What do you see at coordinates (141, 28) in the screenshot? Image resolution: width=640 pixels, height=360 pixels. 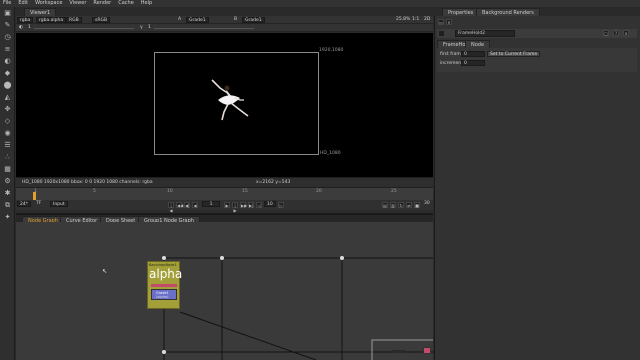 I see `gamma-icon: γ` at bounding box center [141, 28].